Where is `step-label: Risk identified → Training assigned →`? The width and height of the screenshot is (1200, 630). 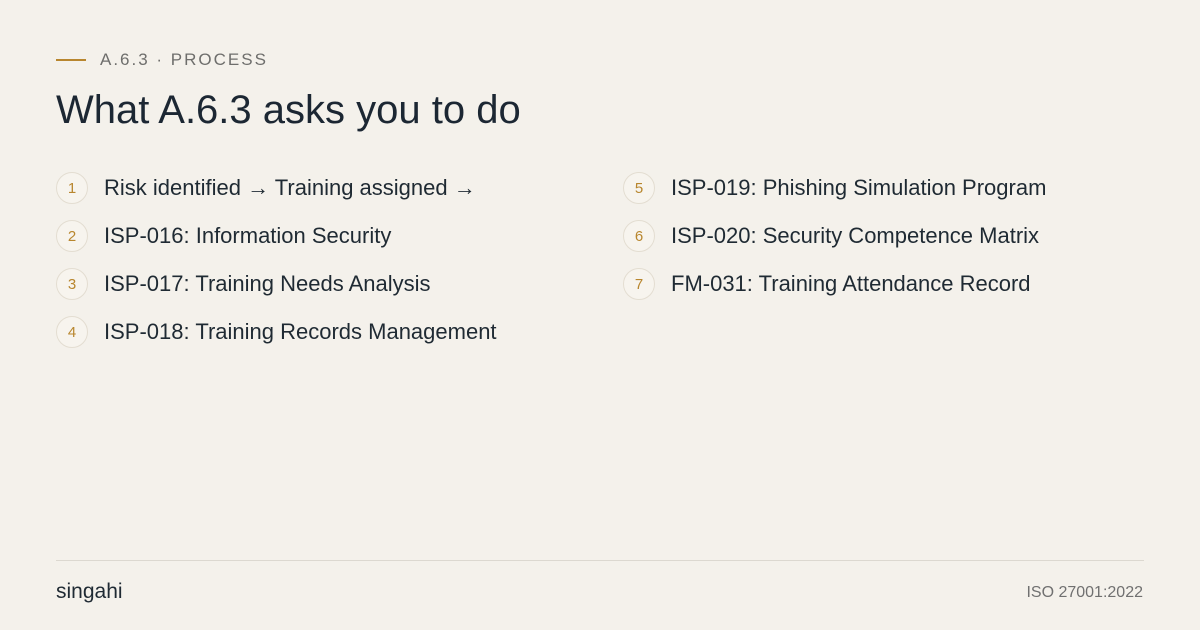
step-label: Risk identified → Training assigned → is located at coordinates (290, 187).